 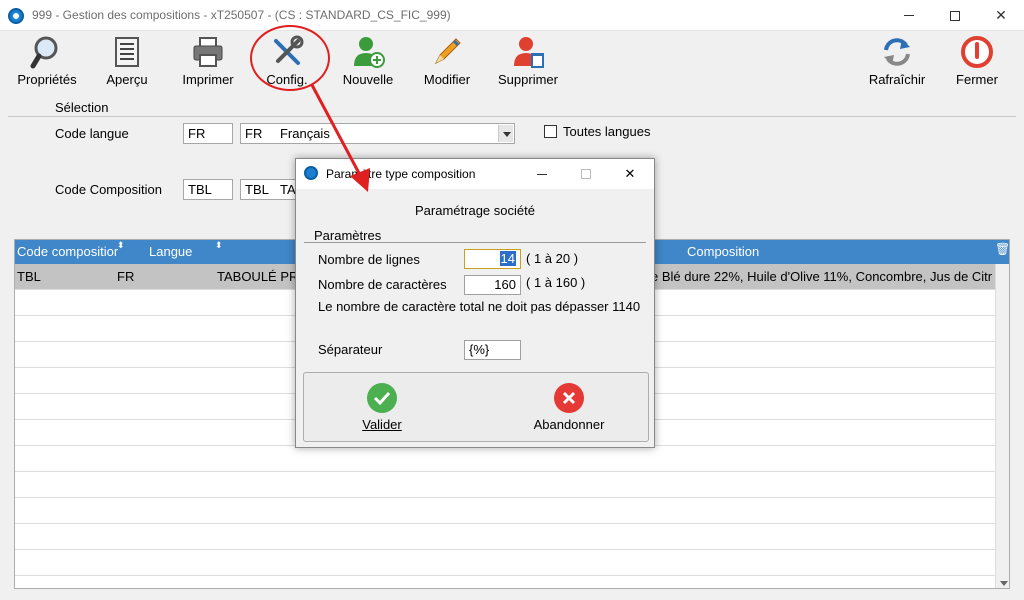 I want to click on preview-button: Aperçu, so click(x=127, y=61).